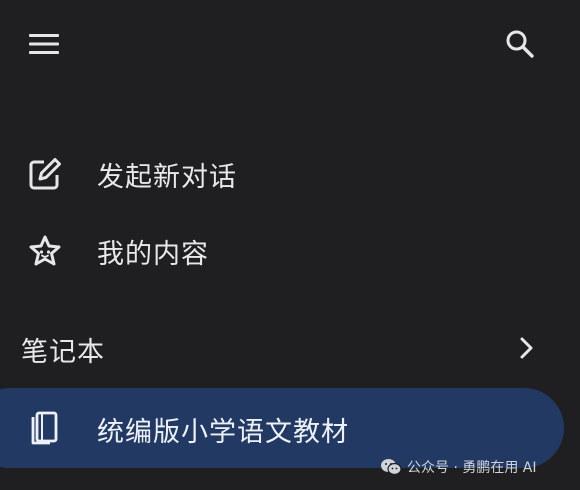 The width and height of the screenshot is (580, 490). What do you see at coordinates (391, 467) in the screenshot?
I see `wechat-icon` at bounding box center [391, 467].